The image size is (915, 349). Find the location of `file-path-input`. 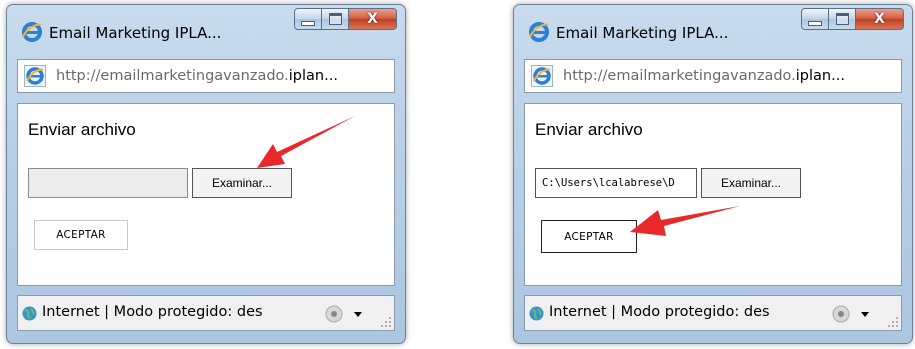

file-path-input is located at coordinates (108, 183).